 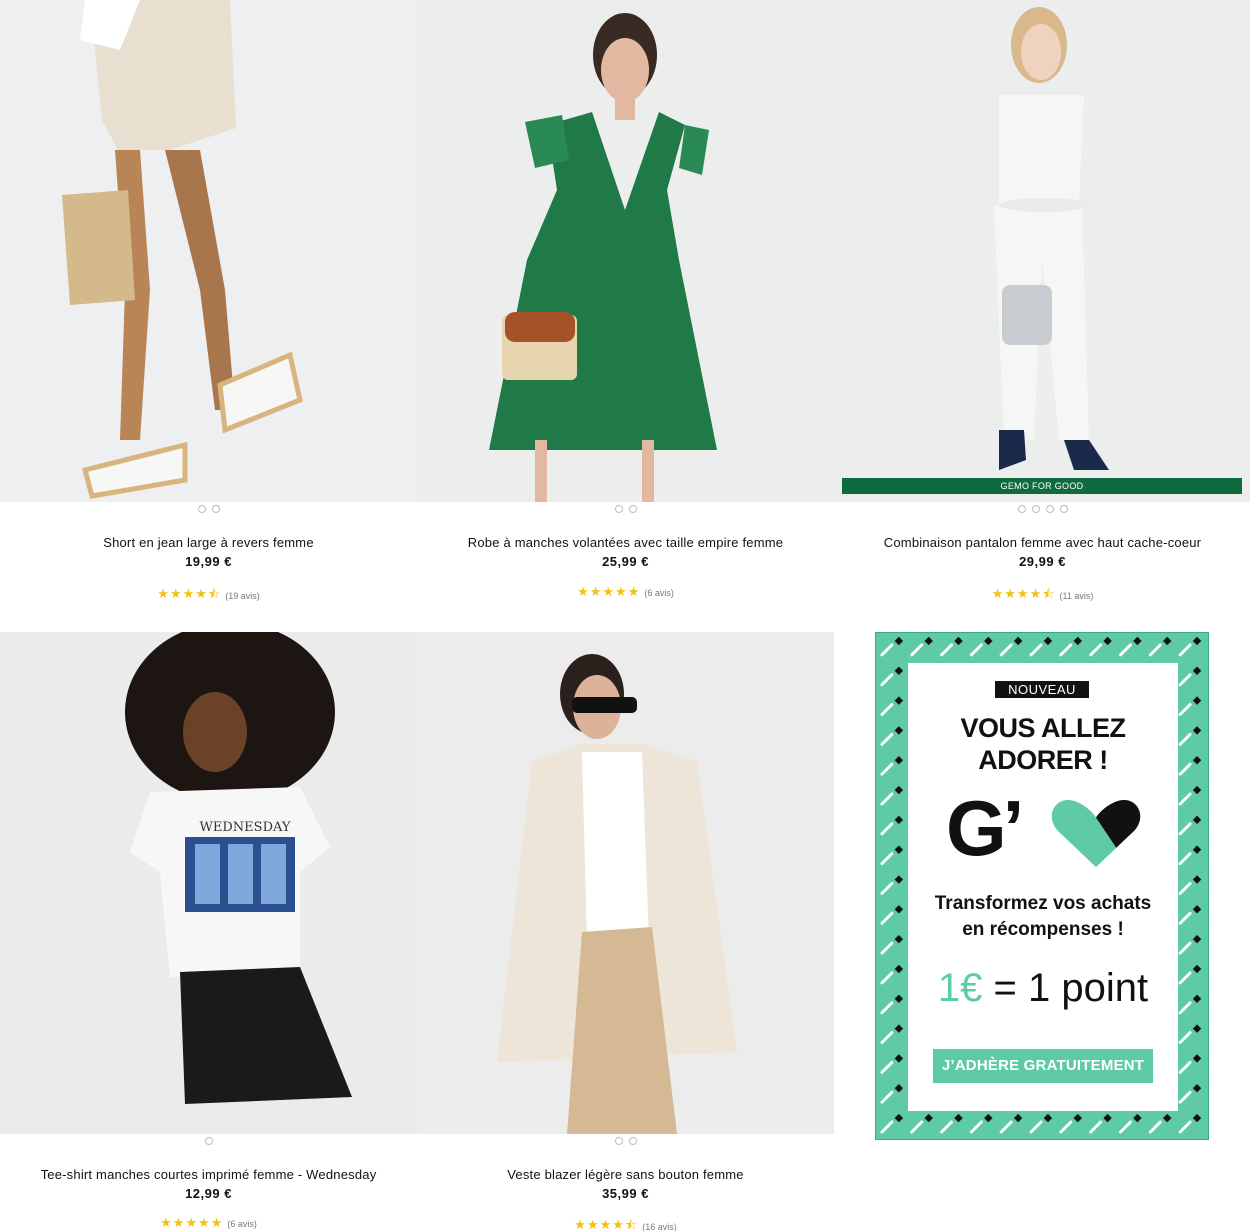 What do you see at coordinates (1077, 596) in the screenshot?
I see `review-count: (11 avis)` at bounding box center [1077, 596].